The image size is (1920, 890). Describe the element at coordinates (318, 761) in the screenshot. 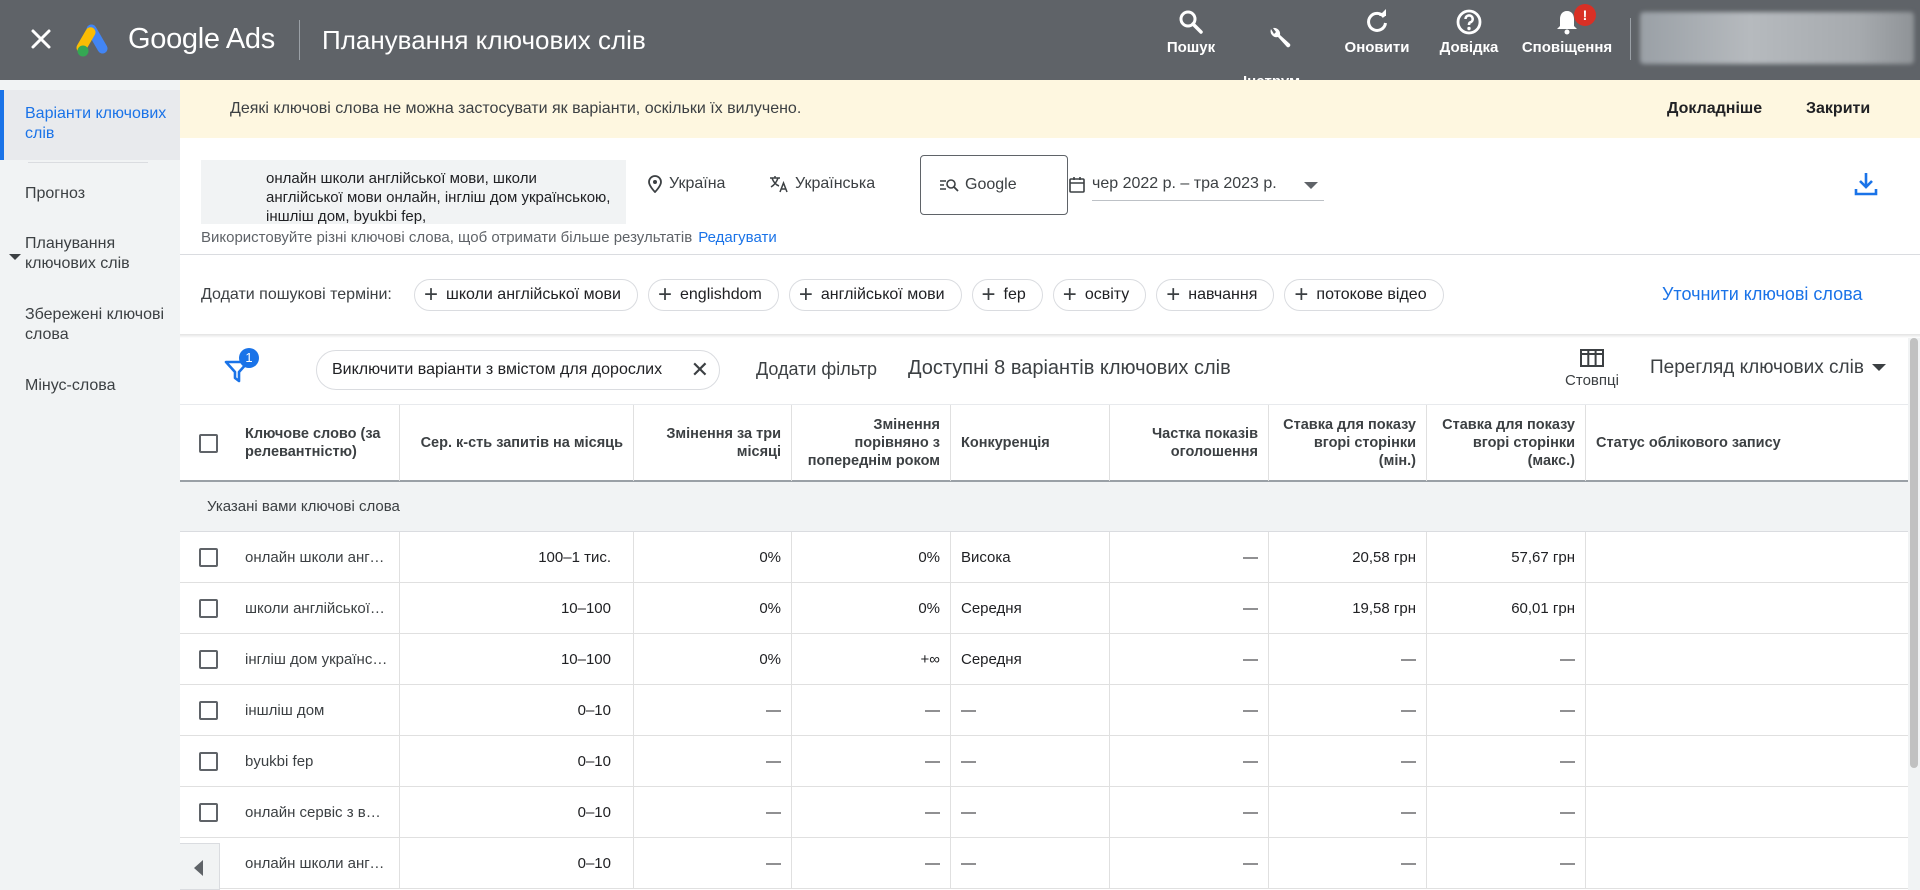

I see `keyword-cell: byukbi fep` at that location.